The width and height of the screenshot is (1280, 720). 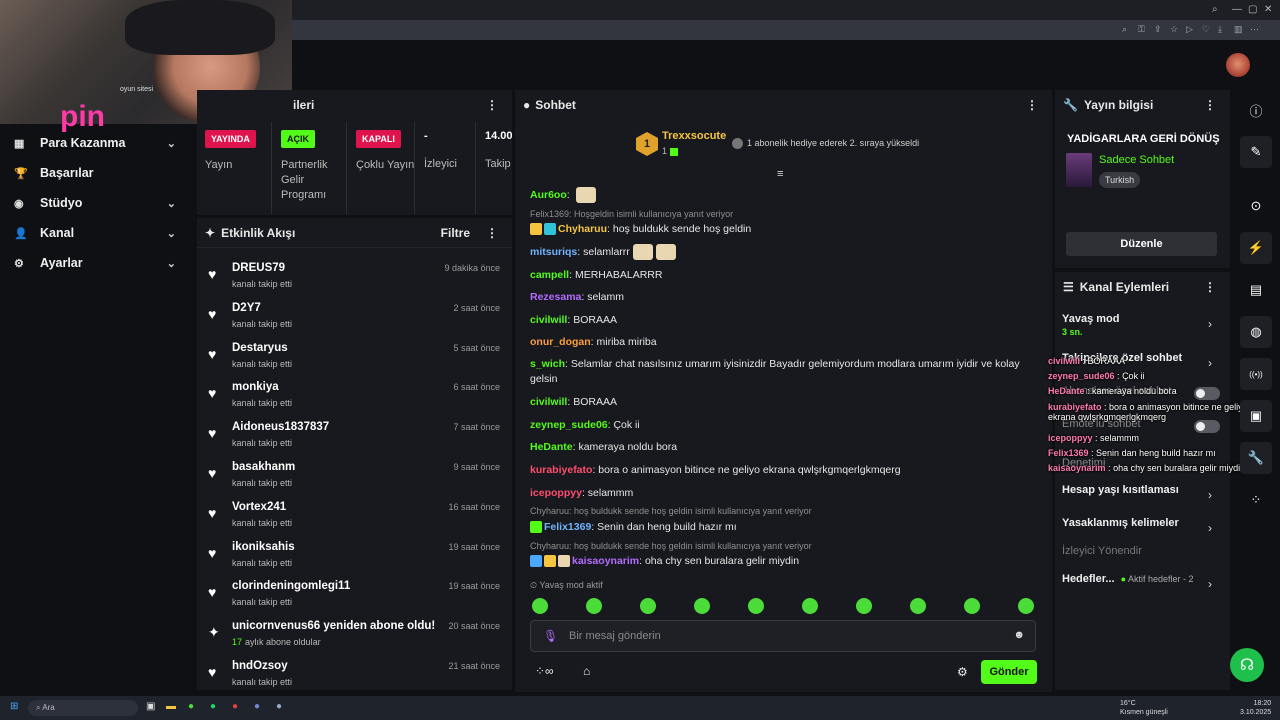 What do you see at coordinates (99, 203) in the screenshot?
I see `nav-item: ◉ Stüdyo ⌄` at bounding box center [99, 203].